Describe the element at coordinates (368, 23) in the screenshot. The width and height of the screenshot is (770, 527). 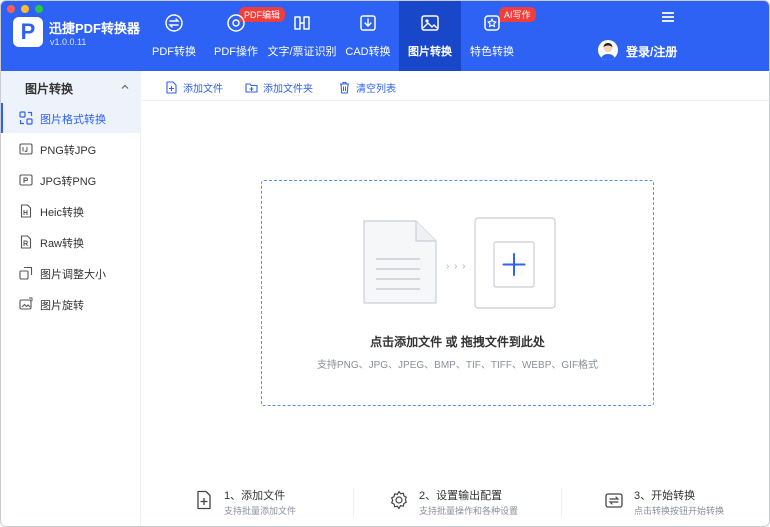
I see `cad-icon` at that location.